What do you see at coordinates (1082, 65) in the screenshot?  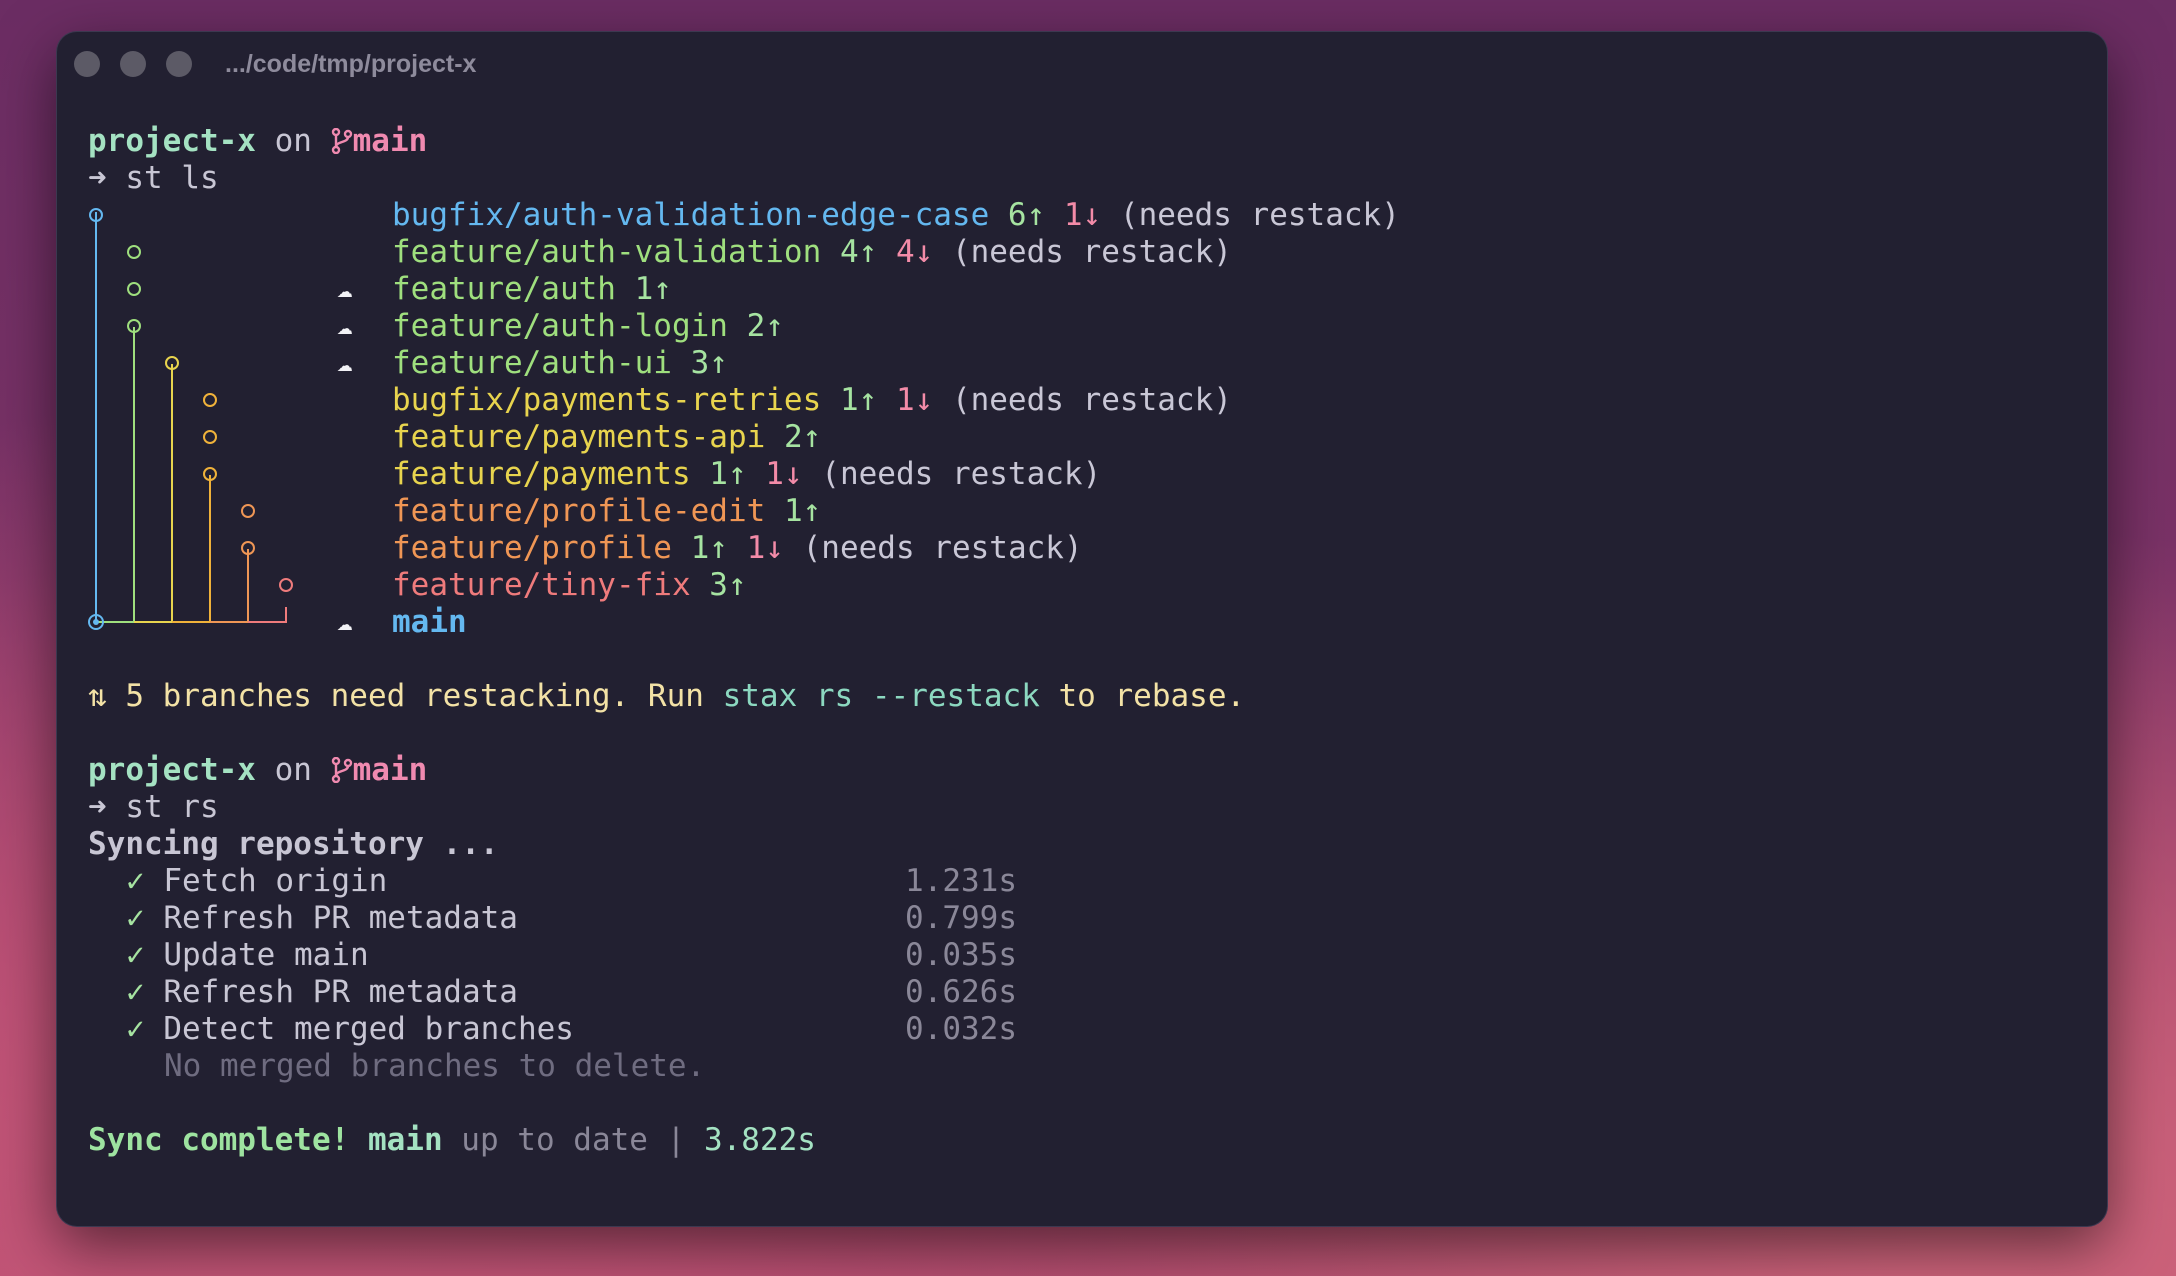 I see `title-bar: .../code/tmp/project-x` at bounding box center [1082, 65].